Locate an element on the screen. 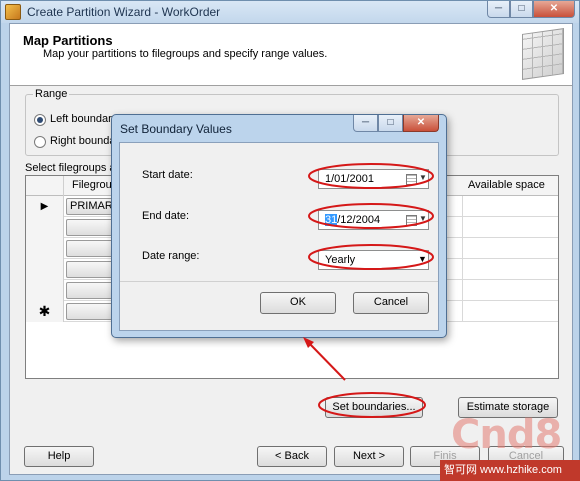  help-button: Help is located at coordinates (59, 456).